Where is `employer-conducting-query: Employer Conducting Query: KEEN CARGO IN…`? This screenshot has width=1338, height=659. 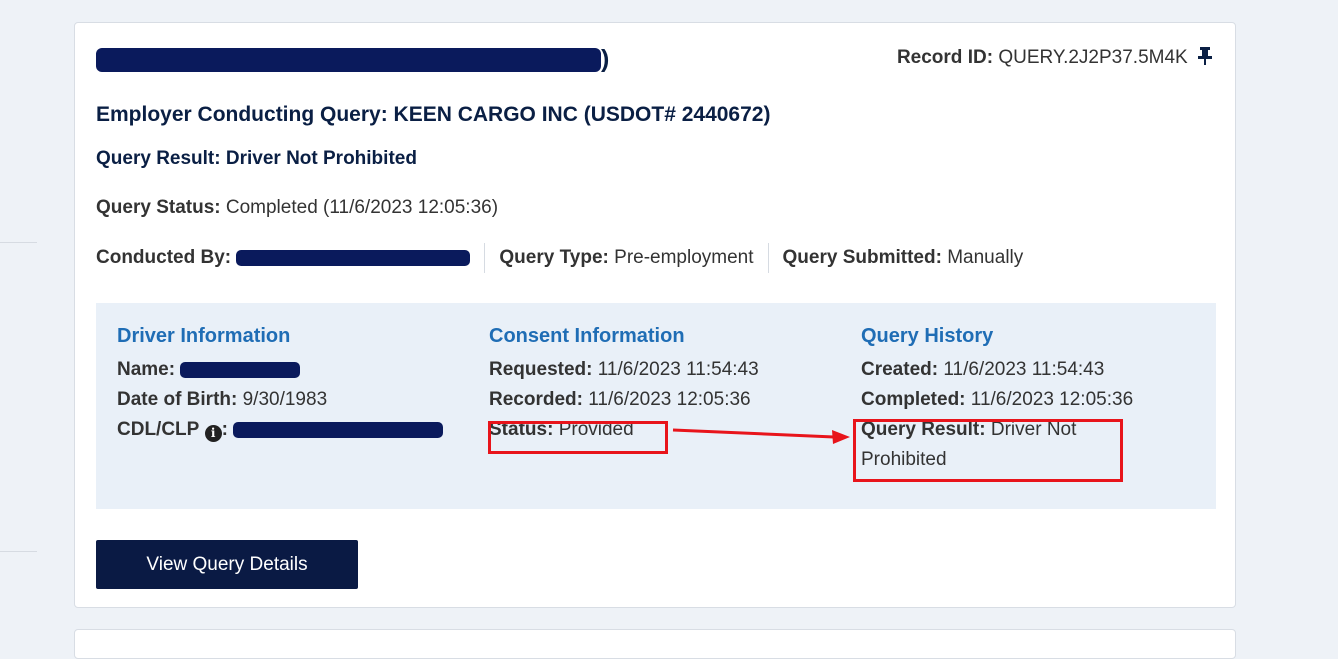 employer-conducting-query: Employer Conducting Query: KEEN CARGO IN… is located at coordinates (433, 114).